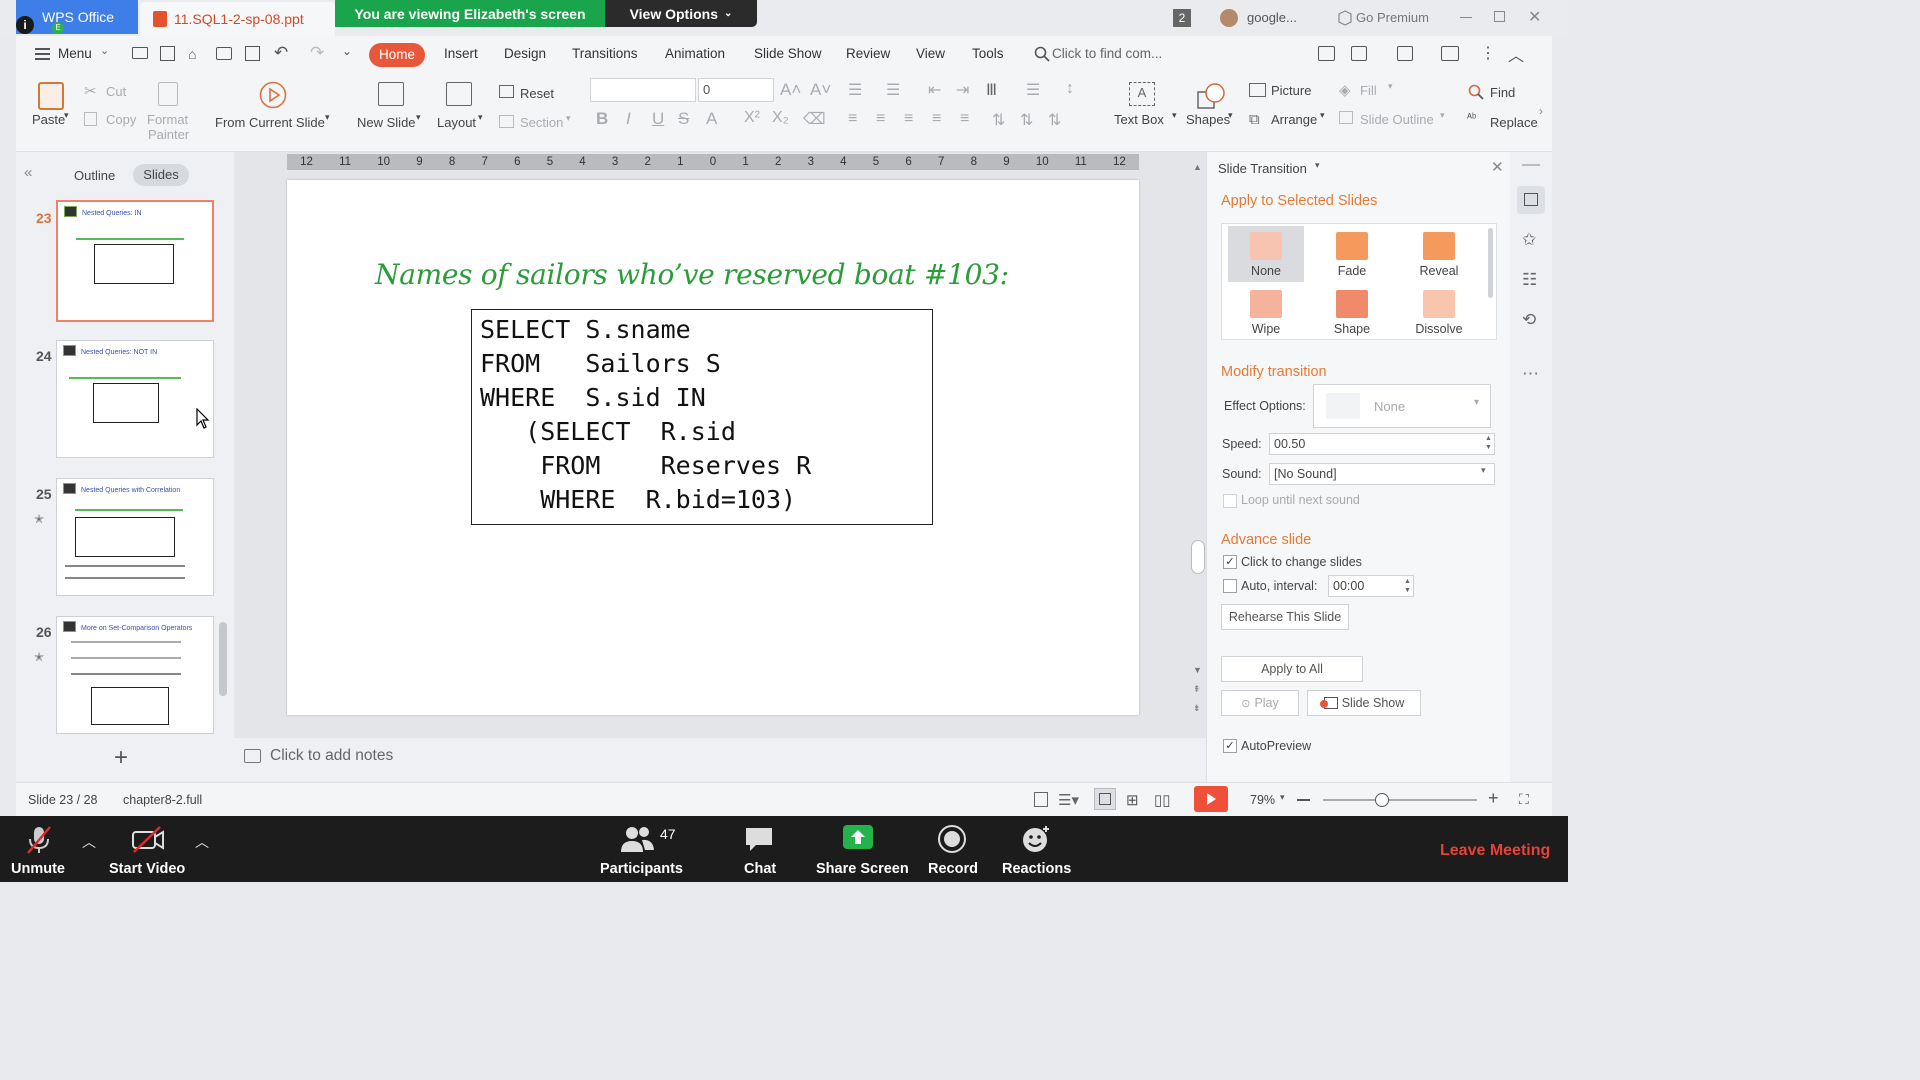 The width and height of the screenshot is (1920, 1080). What do you see at coordinates (1230, 746) in the screenshot?
I see `autopreview-checkbox: ✓` at bounding box center [1230, 746].